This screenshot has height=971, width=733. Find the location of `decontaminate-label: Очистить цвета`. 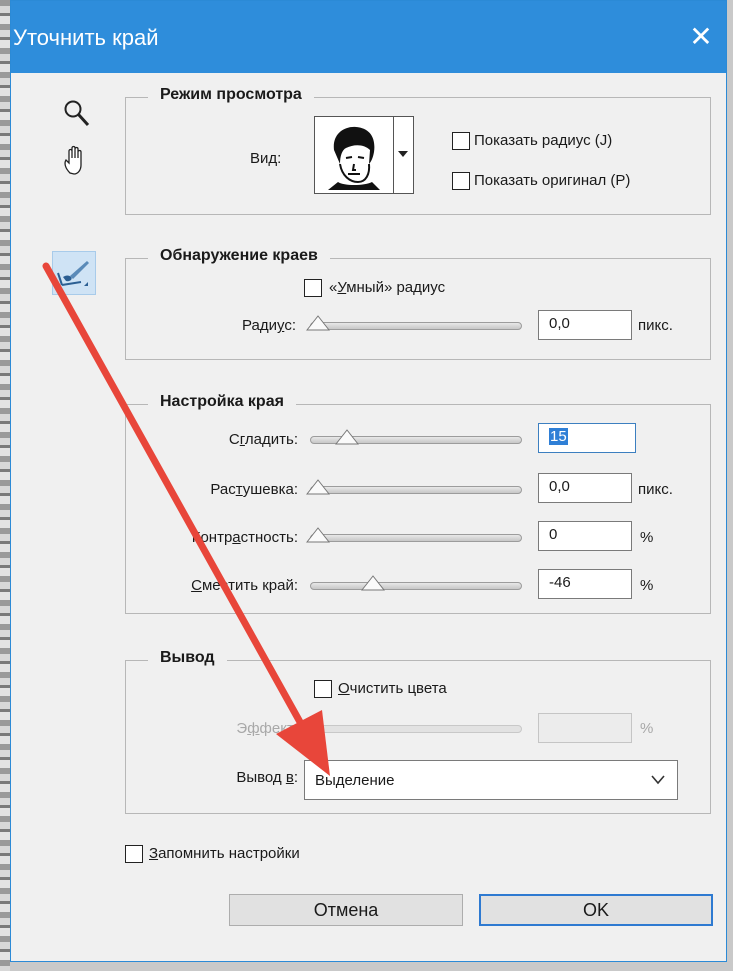

decontaminate-label: Очистить цвета is located at coordinates (392, 688).